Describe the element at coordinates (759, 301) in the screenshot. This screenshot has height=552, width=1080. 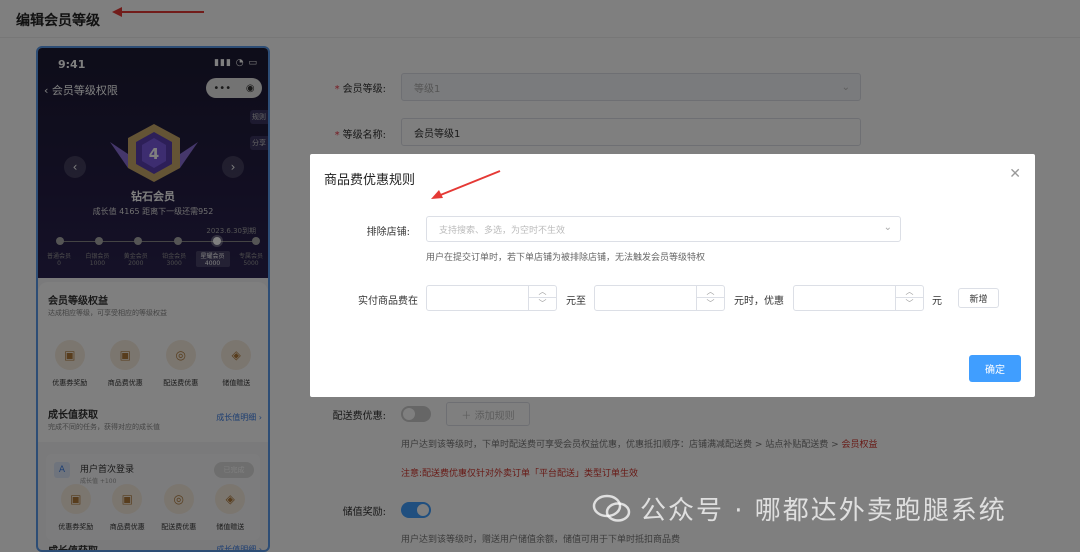
I see `unit-when: 元时，优惠` at that location.